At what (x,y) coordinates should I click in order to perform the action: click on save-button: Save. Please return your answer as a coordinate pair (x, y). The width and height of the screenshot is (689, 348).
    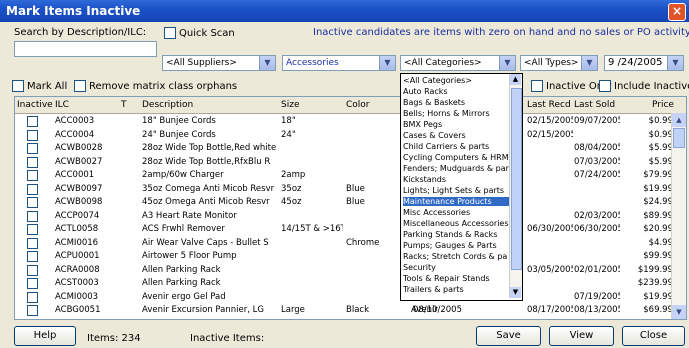
    Looking at the image, I should click on (508, 336).